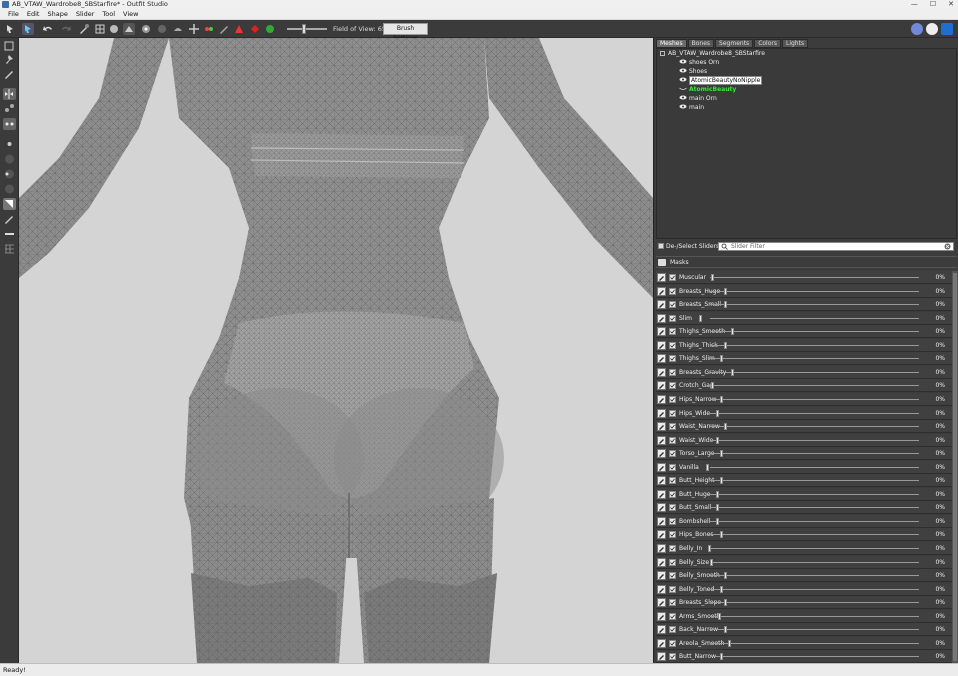 The width and height of the screenshot is (958, 676). I want to click on collision-icon, so click(270, 29).